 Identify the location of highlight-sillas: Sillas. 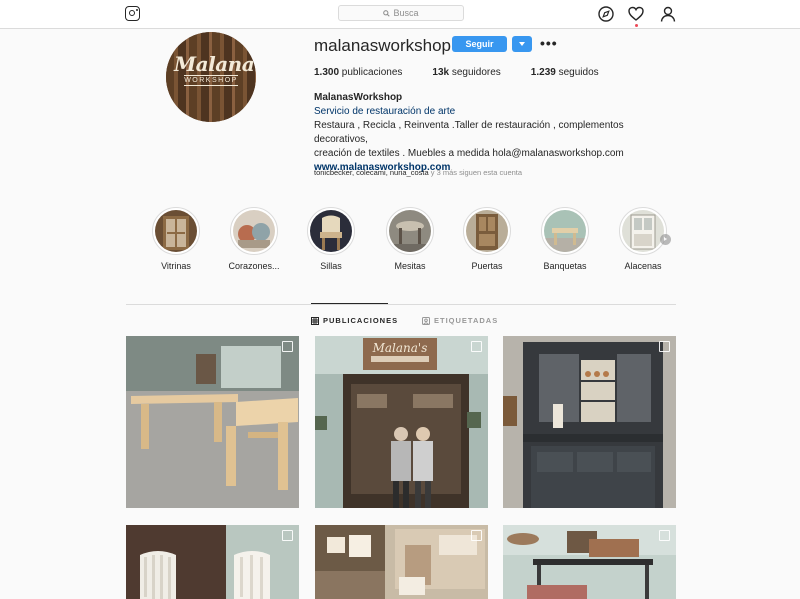
(331, 239).